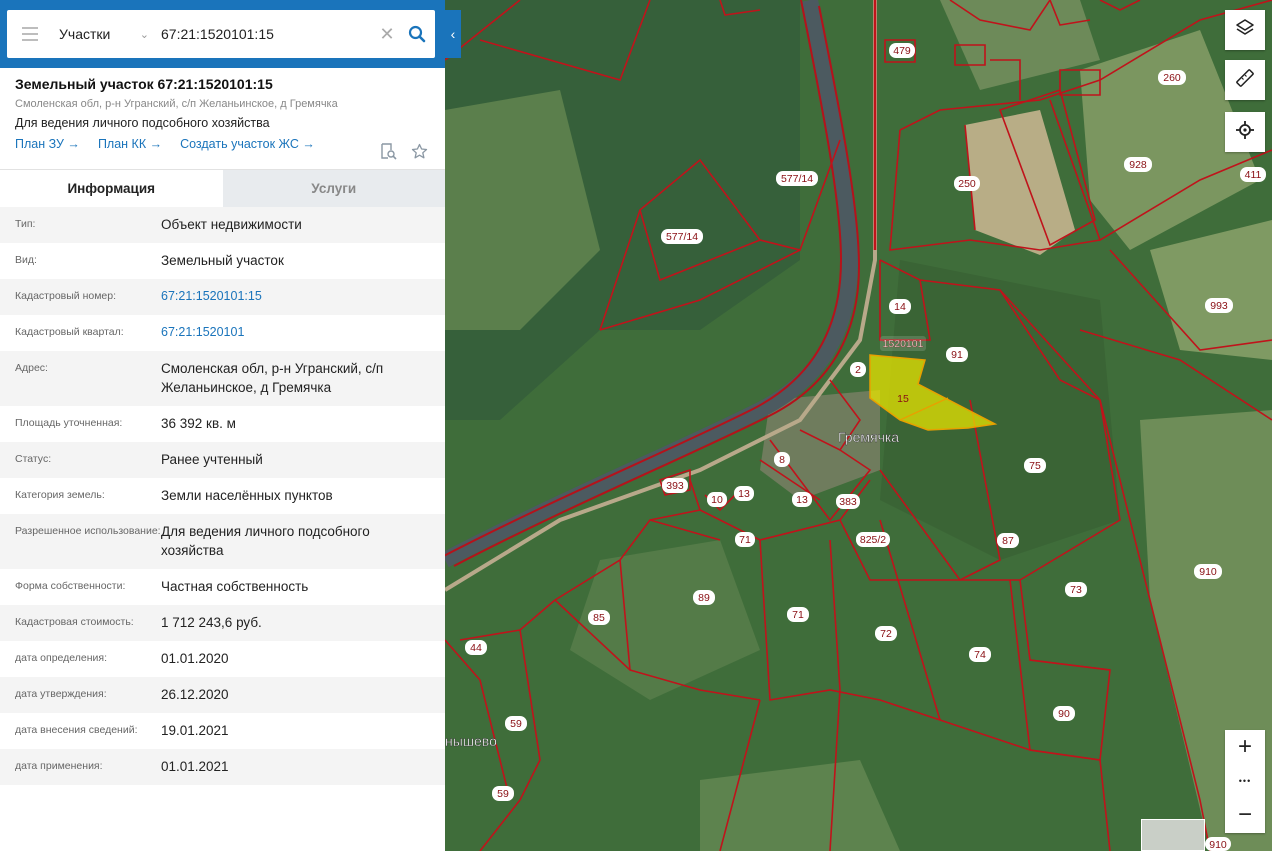 This screenshot has height=851, width=1272. What do you see at coordinates (388, 154) in the screenshot?
I see `search-document-icon` at bounding box center [388, 154].